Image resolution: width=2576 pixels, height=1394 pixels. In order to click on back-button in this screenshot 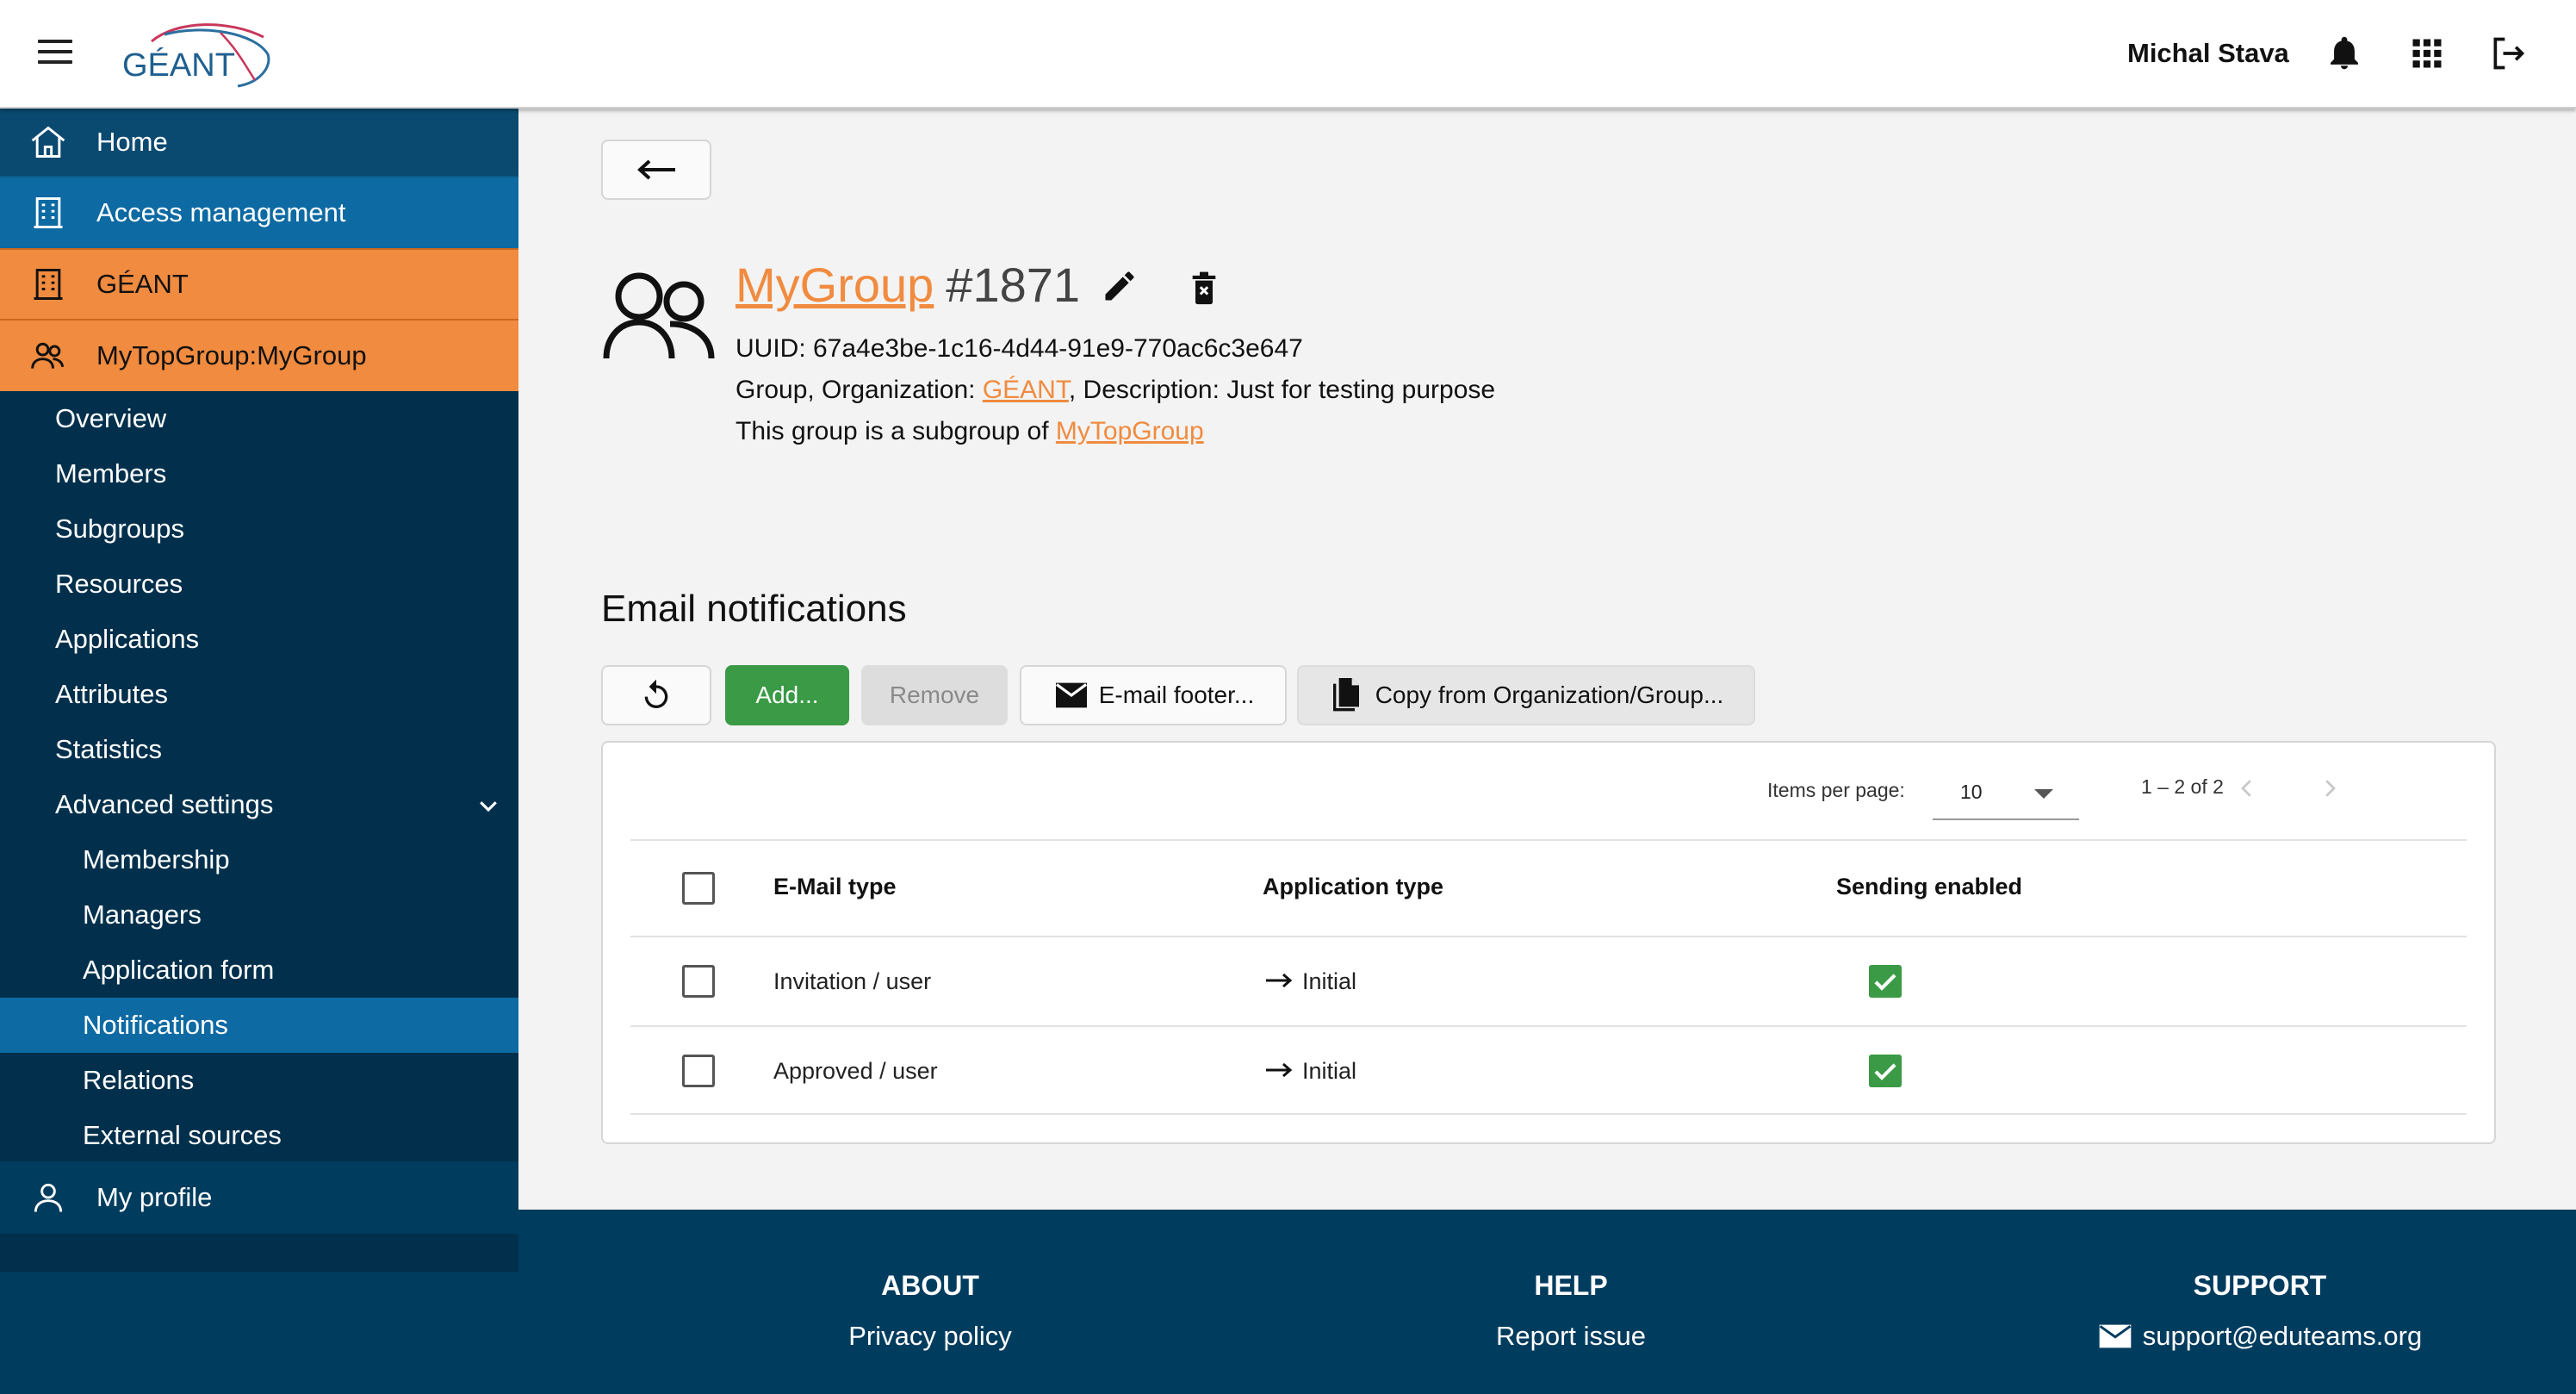, I will do `click(656, 170)`.